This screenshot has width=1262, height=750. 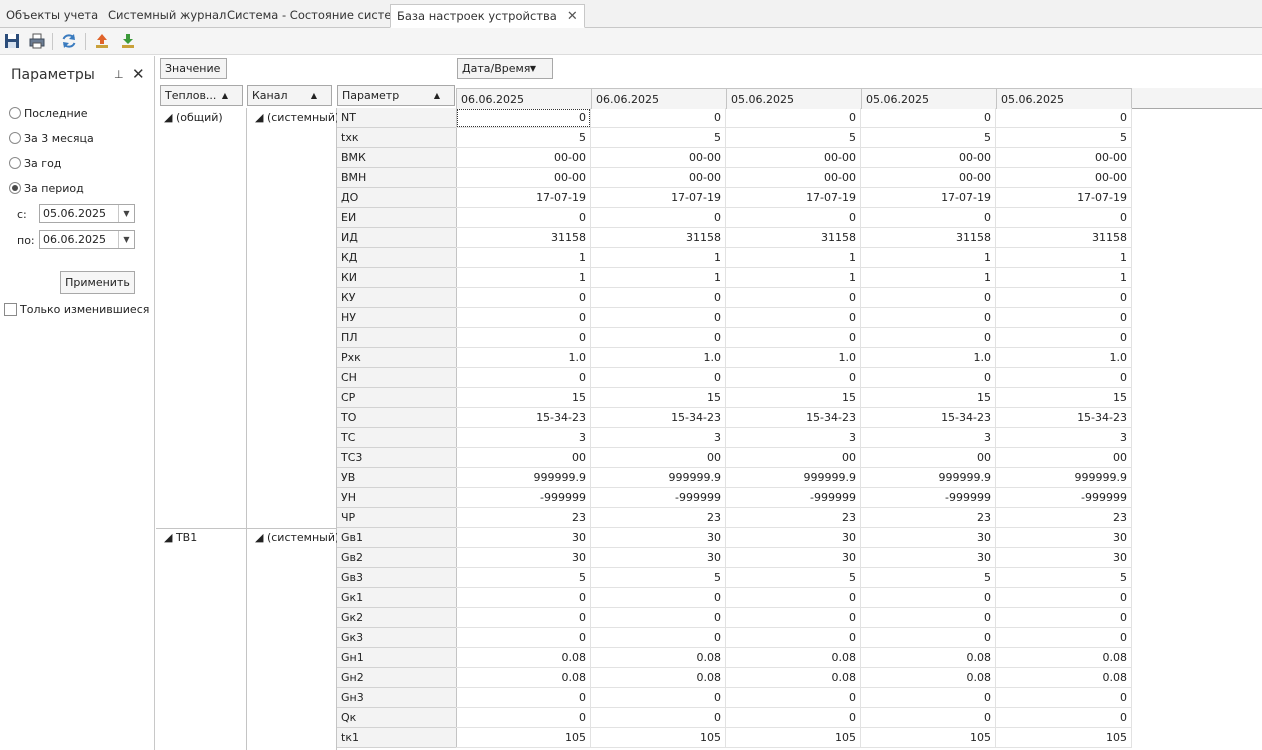 What do you see at coordinates (396, 95) in the screenshot?
I see `row-field-param-button: Параметр ▲` at bounding box center [396, 95].